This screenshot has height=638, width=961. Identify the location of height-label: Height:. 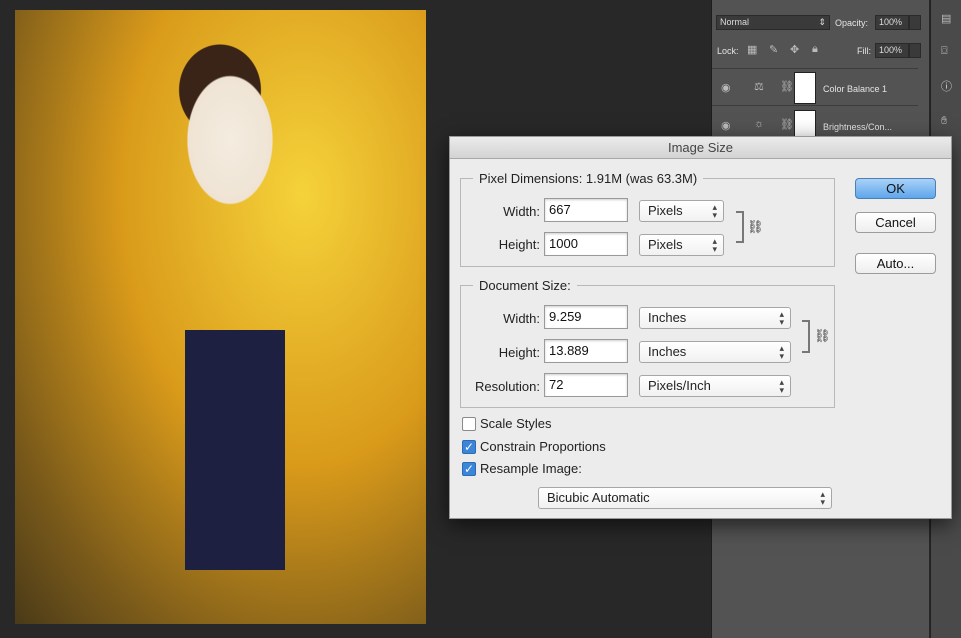
(519, 244).